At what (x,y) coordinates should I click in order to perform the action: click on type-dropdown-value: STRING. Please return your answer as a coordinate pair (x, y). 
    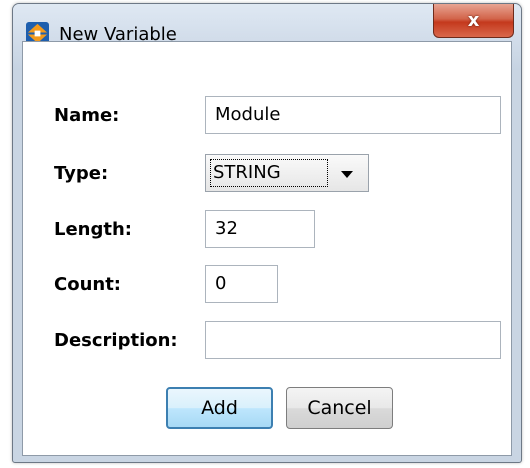
    Looking at the image, I should click on (269, 173).